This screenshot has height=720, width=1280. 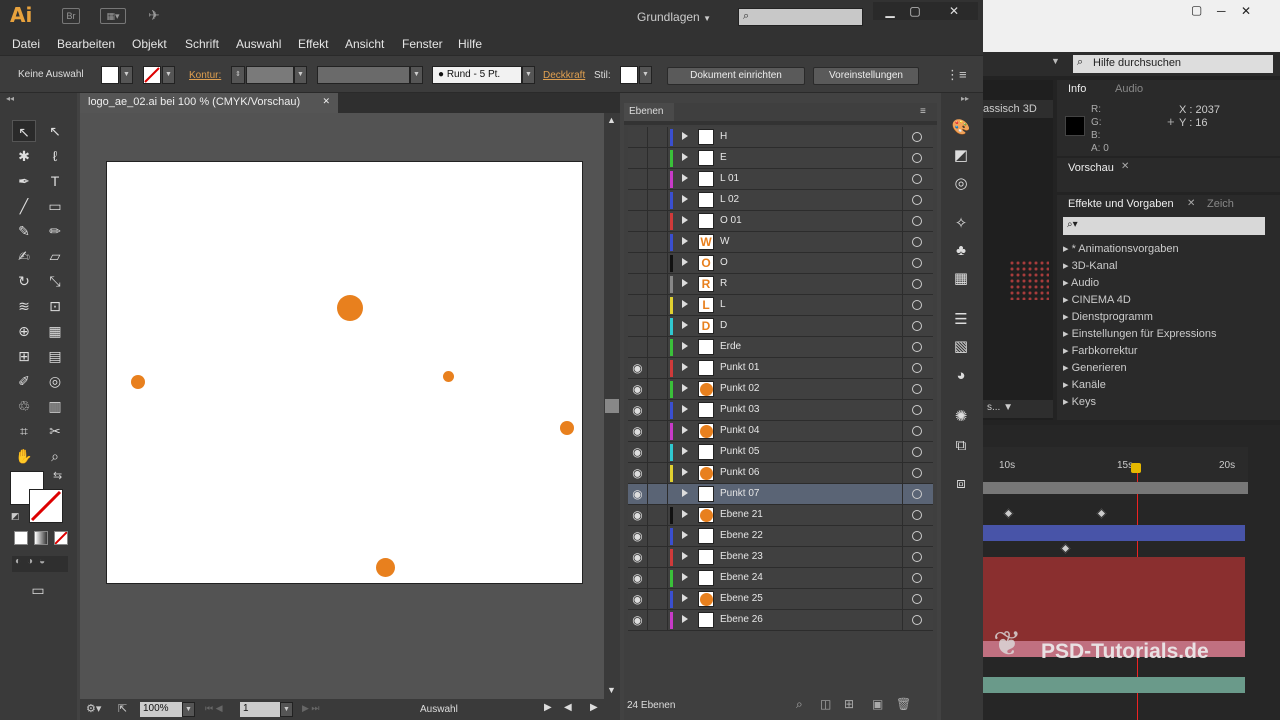 I want to click on clipping-mask-icon: ◫, so click(x=825, y=704).